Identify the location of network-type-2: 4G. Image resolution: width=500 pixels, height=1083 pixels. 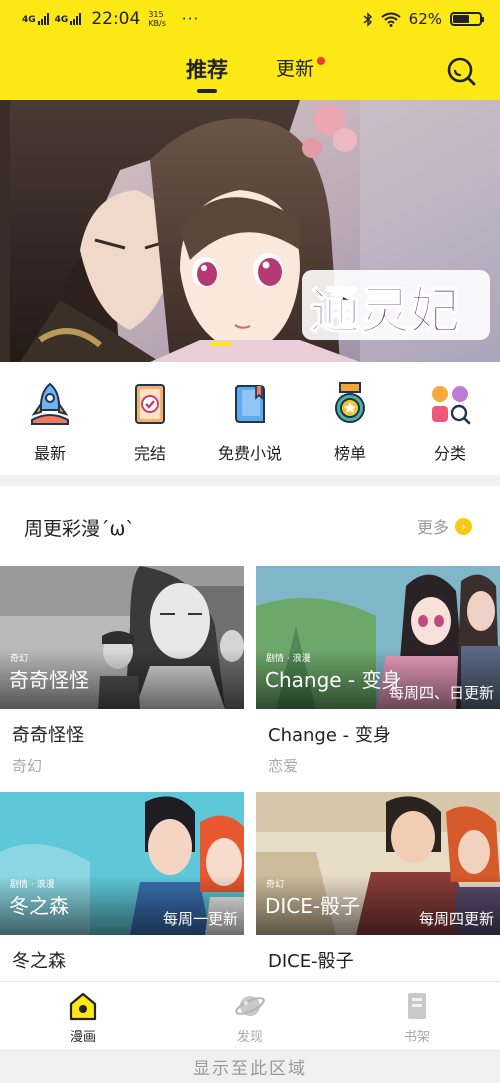
(61, 20).